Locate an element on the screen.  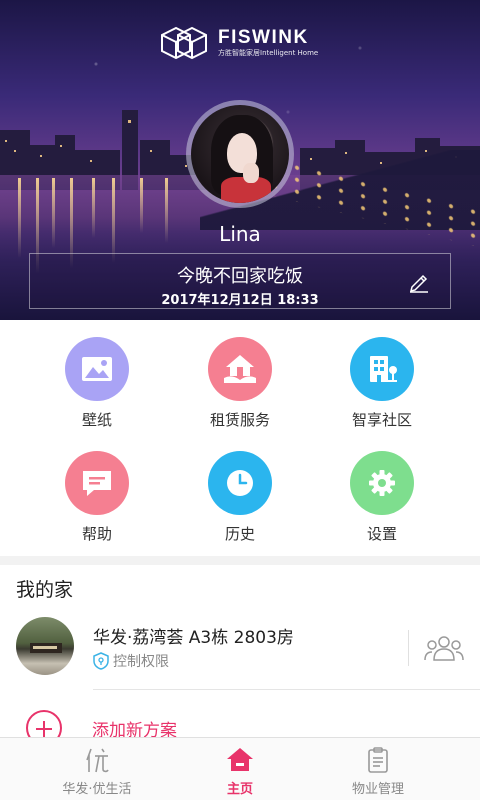
logo-subtitle: 方胜智能家居Intelligent Home is located at coordinates (268, 53).